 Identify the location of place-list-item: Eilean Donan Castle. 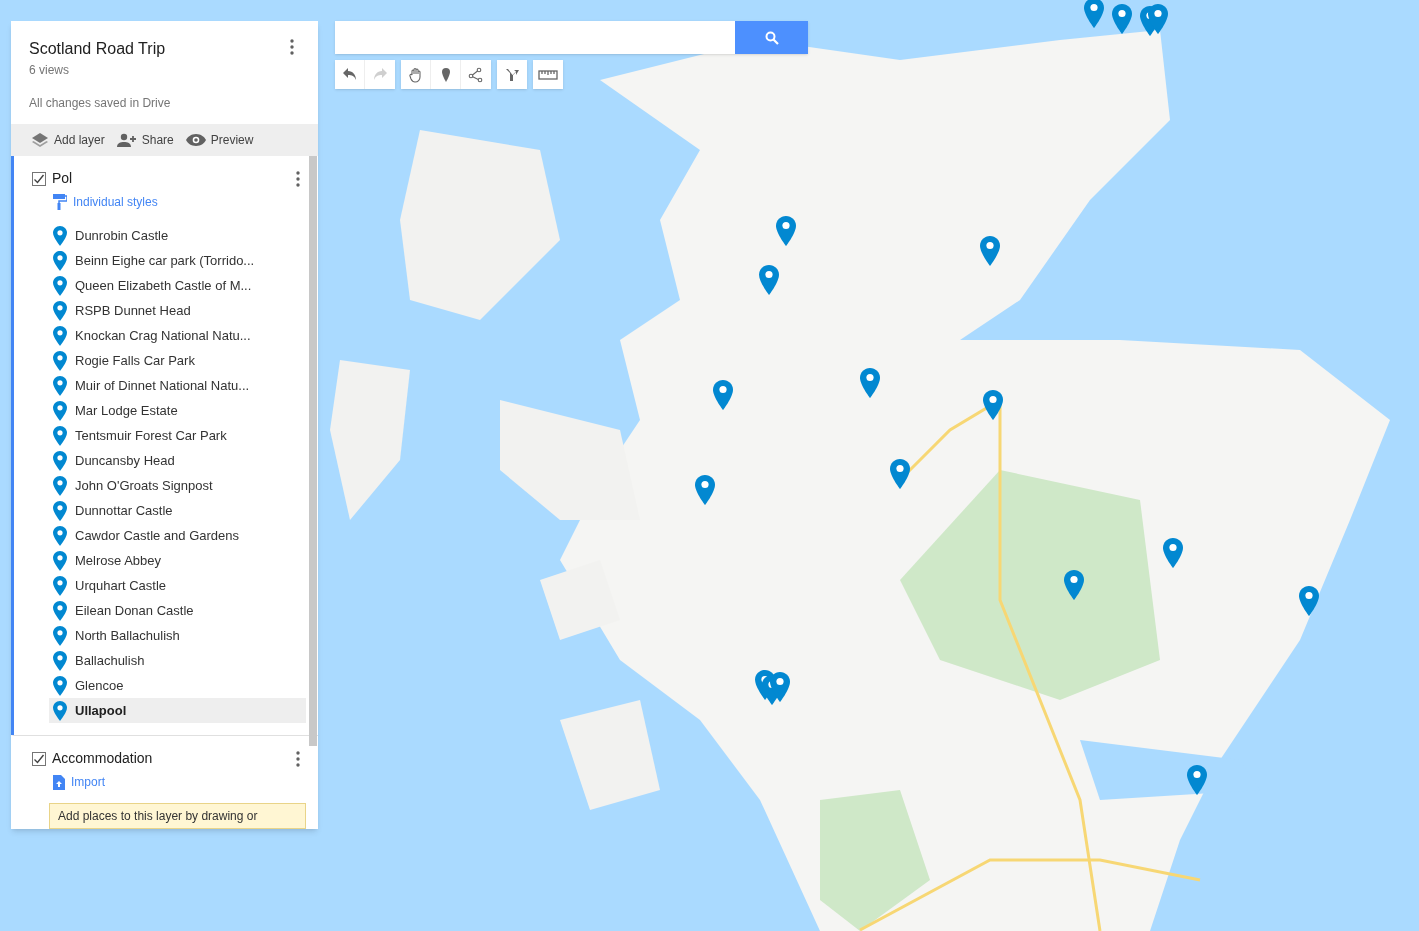
(177, 610).